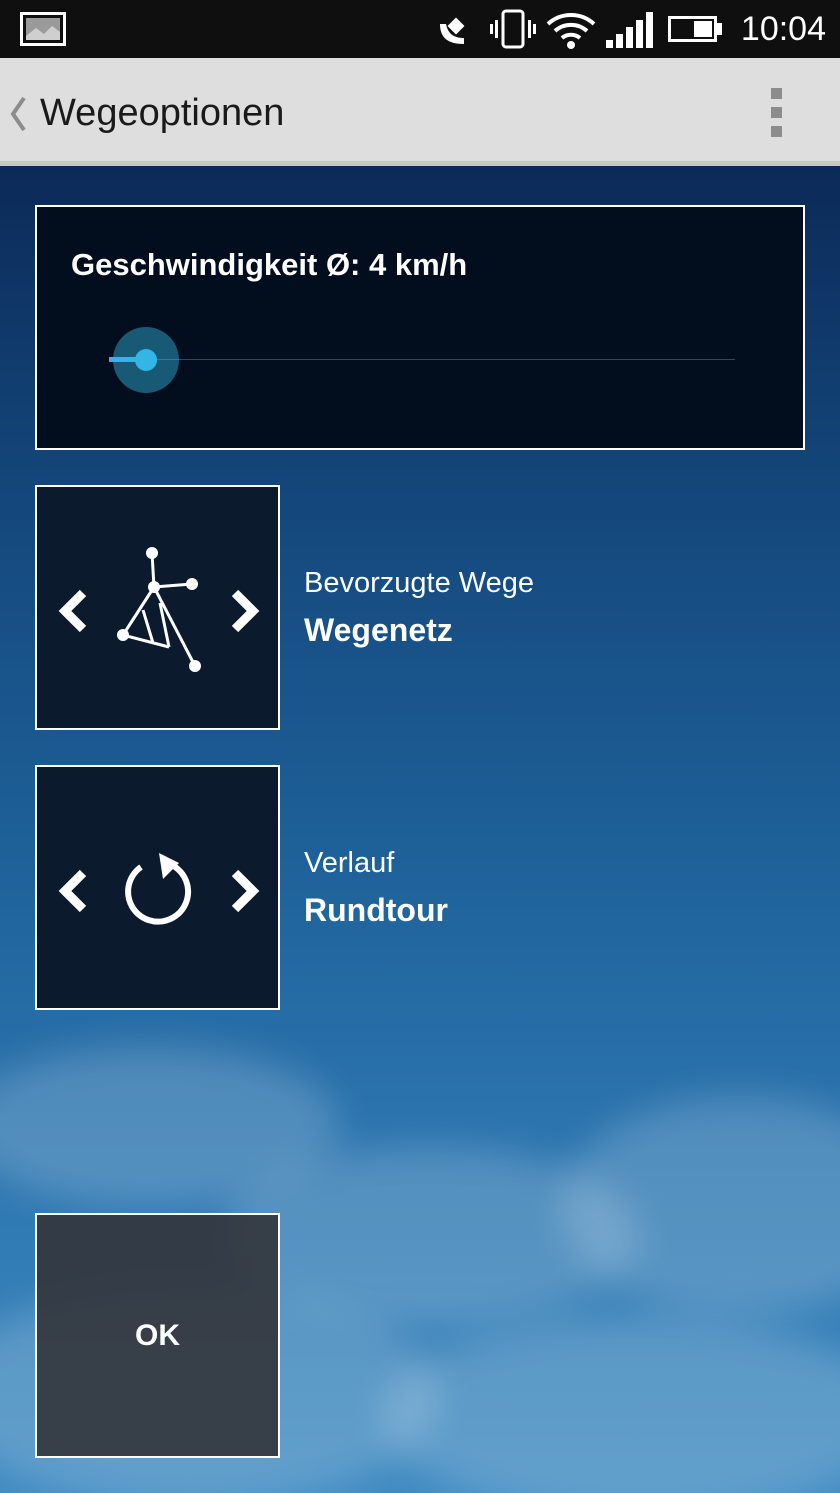  What do you see at coordinates (571, 31) in the screenshot?
I see `wifi-icon` at bounding box center [571, 31].